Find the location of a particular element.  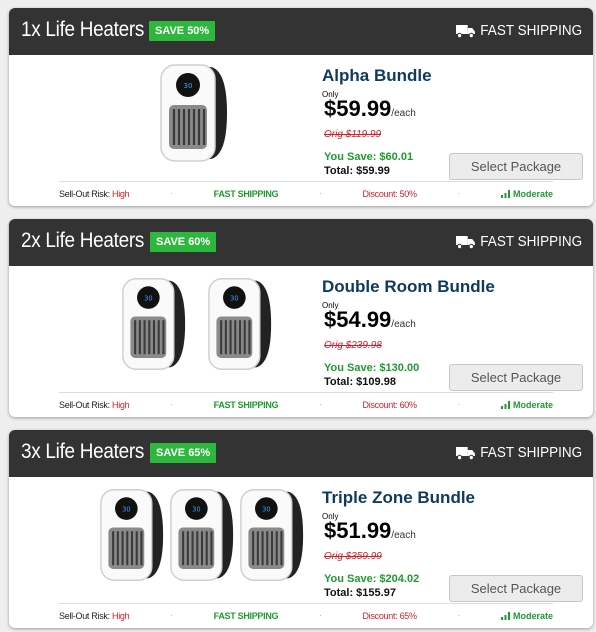

discount-label: Discount: 65% is located at coordinates (389, 615).